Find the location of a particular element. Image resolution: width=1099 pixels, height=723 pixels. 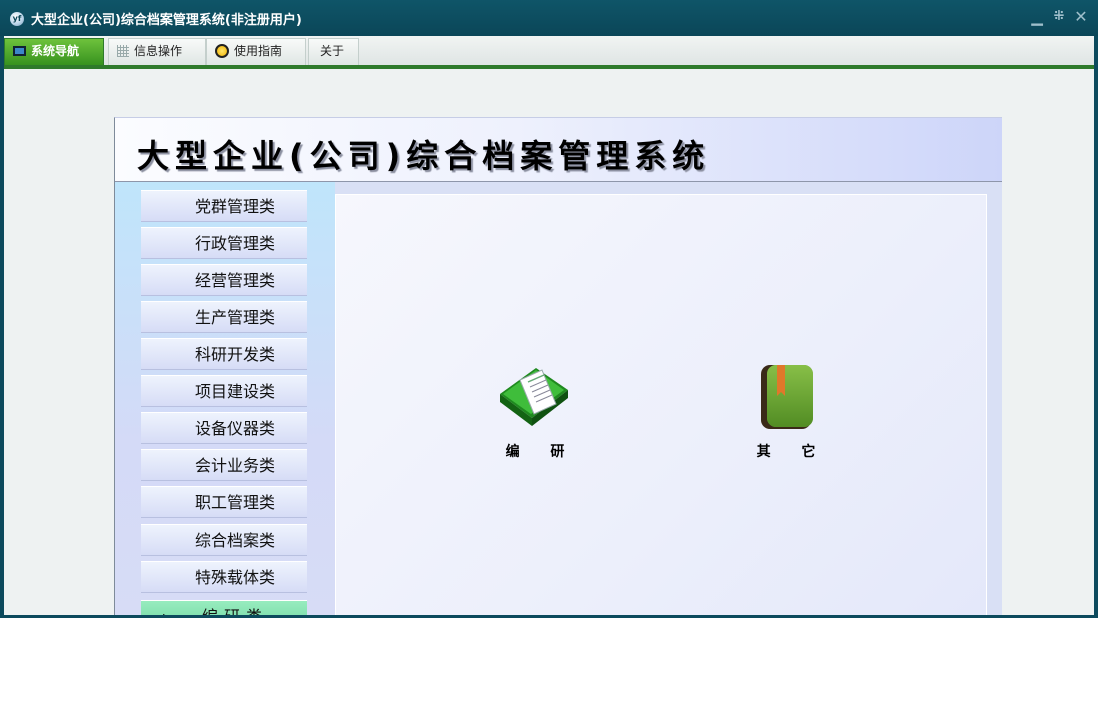

sidebar-item-research: 科研开发类 is located at coordinates (224, 354).